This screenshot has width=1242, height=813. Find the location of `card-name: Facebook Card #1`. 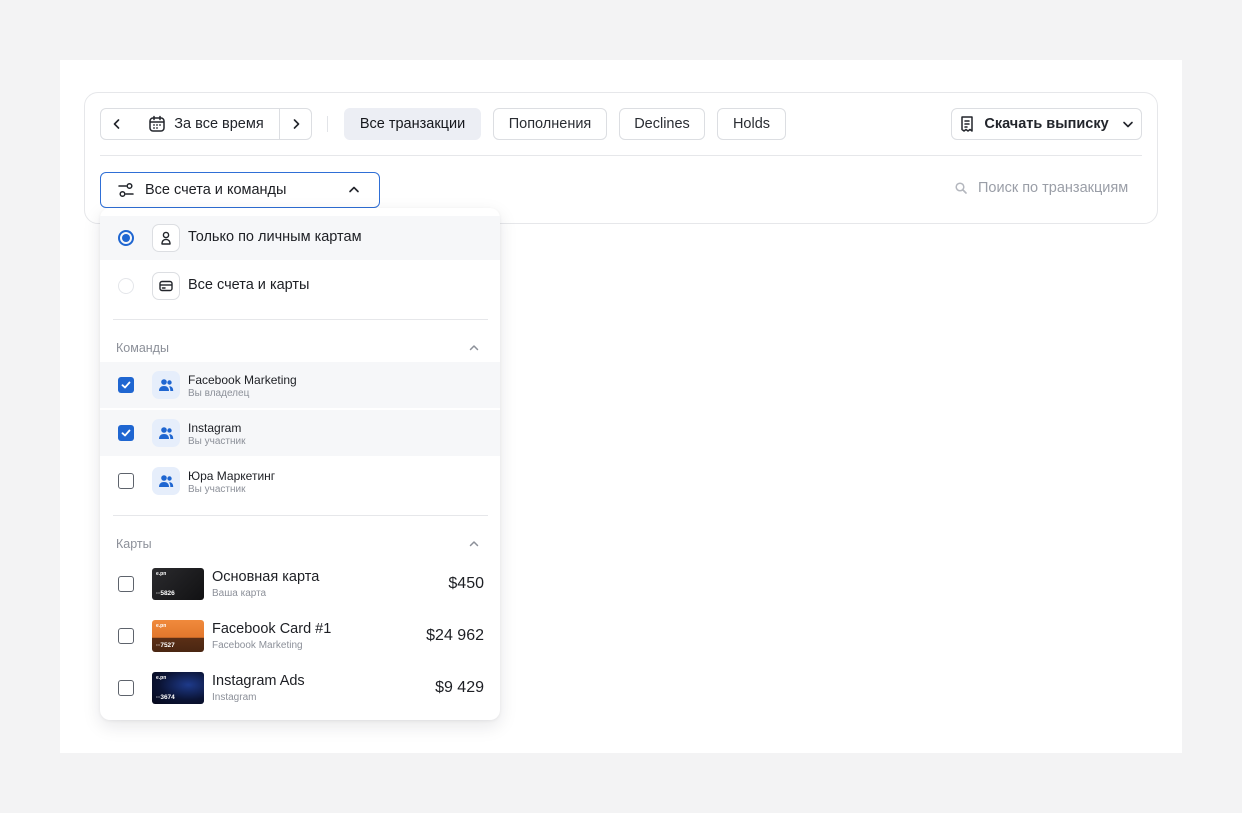

card-name: Facebook Card #1 is located at coordinates (272, 629).